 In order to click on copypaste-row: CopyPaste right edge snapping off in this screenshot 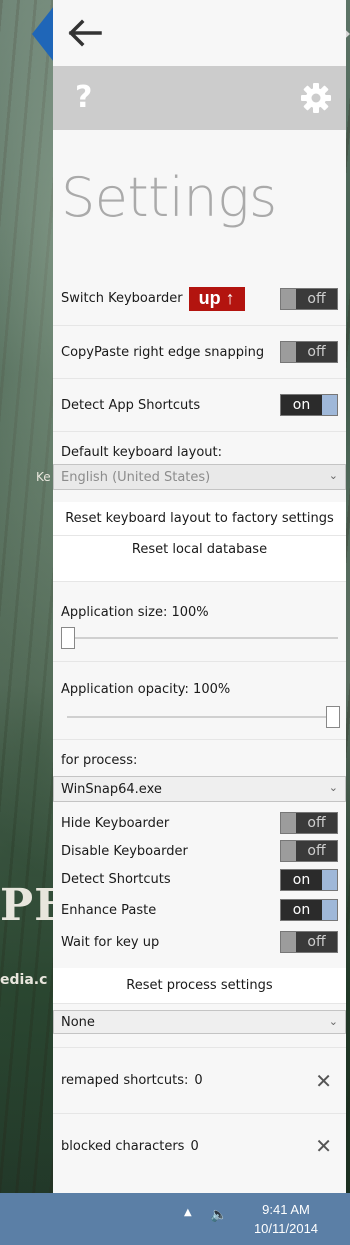, I will do `click(199, 352)`.